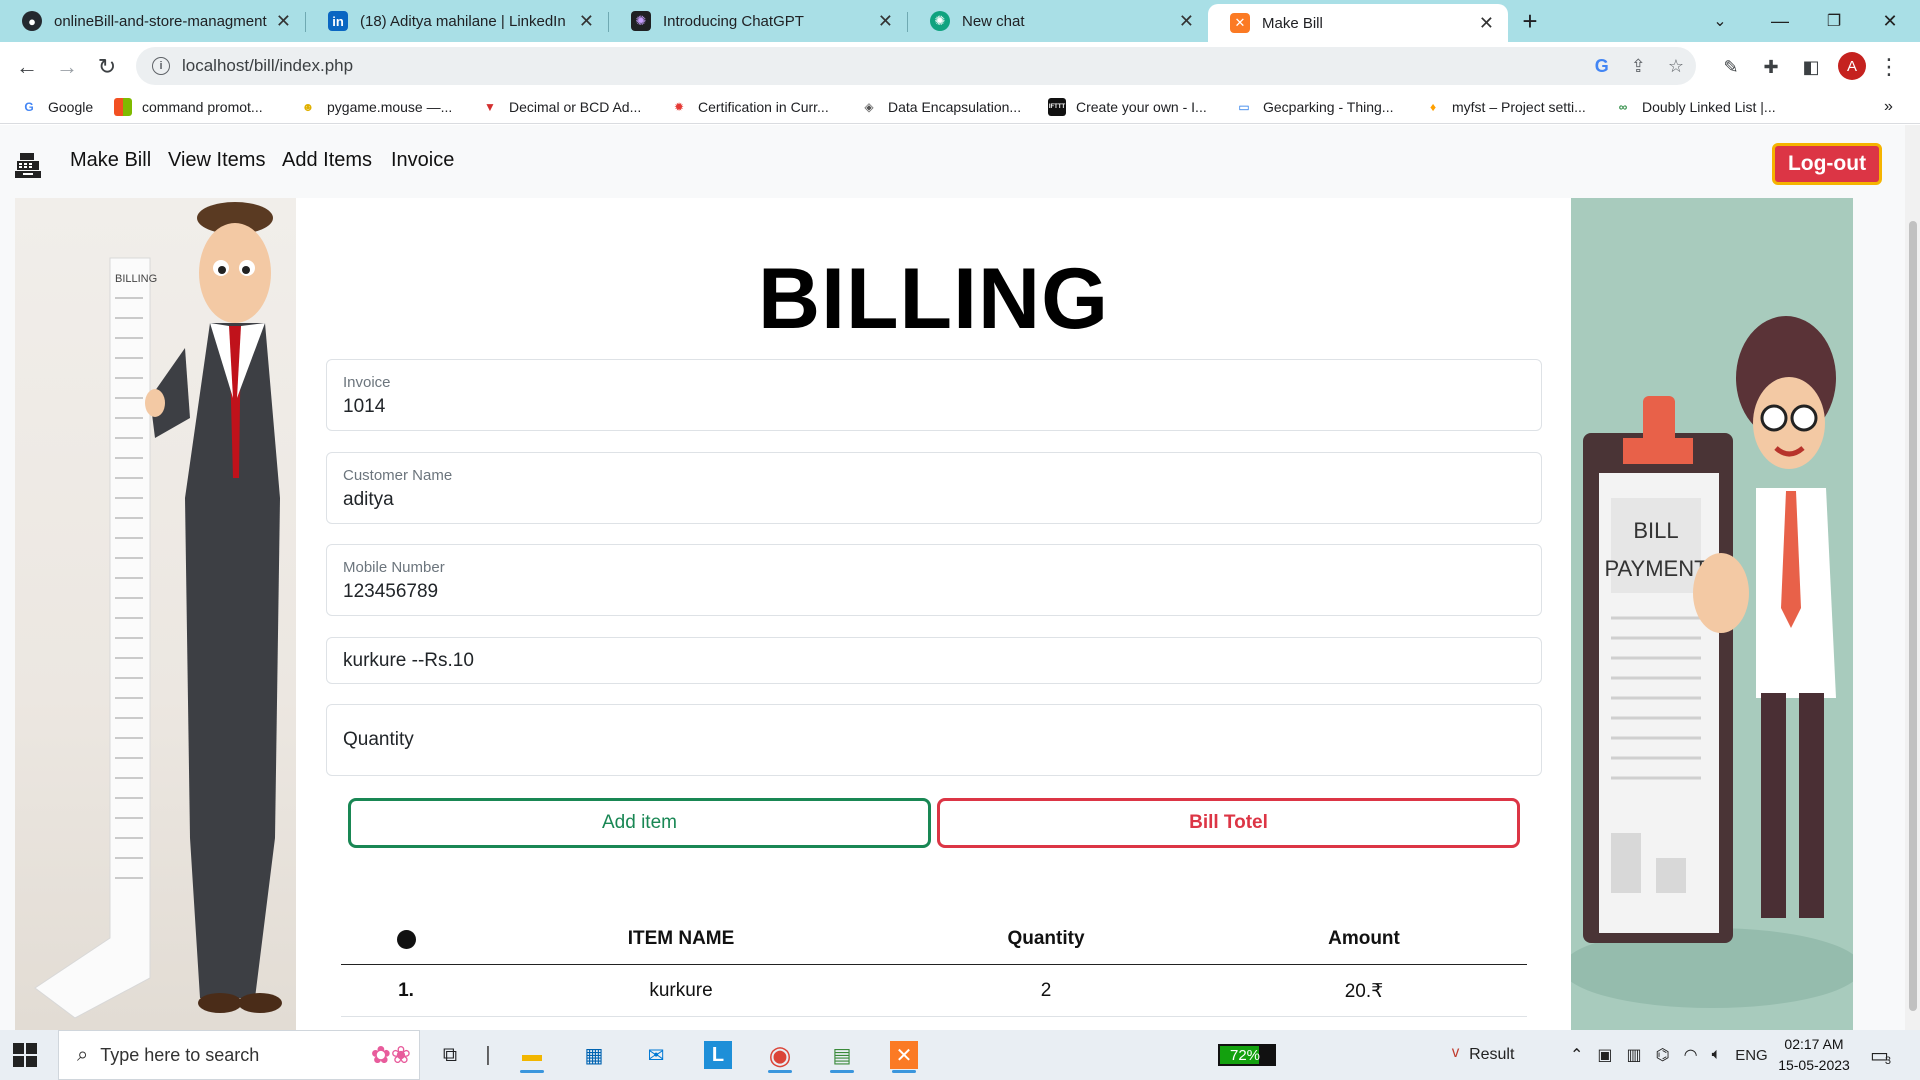  What do you see at coordinates (1834, 21) in the screenshot?
I see `restore-icon: ❐` at bounding box center [1834, 21].